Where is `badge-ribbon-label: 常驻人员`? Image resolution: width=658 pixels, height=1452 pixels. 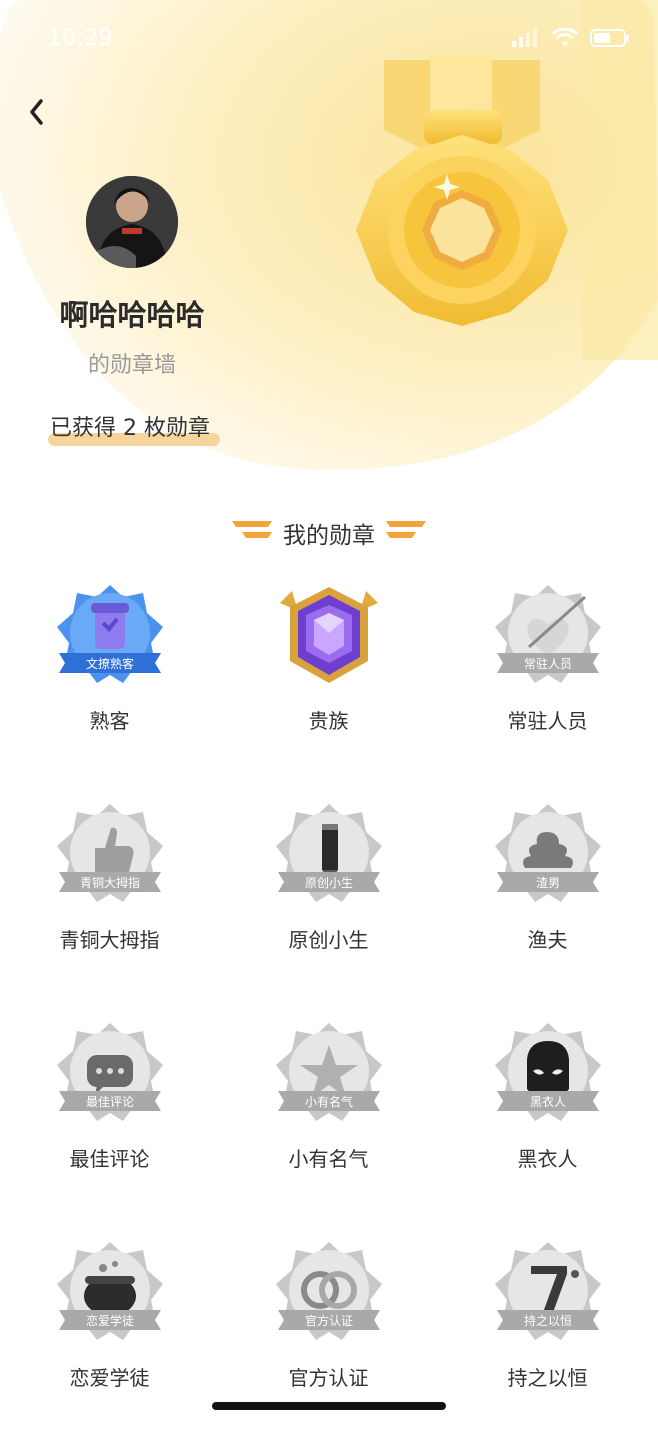
badge-ribbon-label: 常驻人员 is located at coordinates (548, 663).